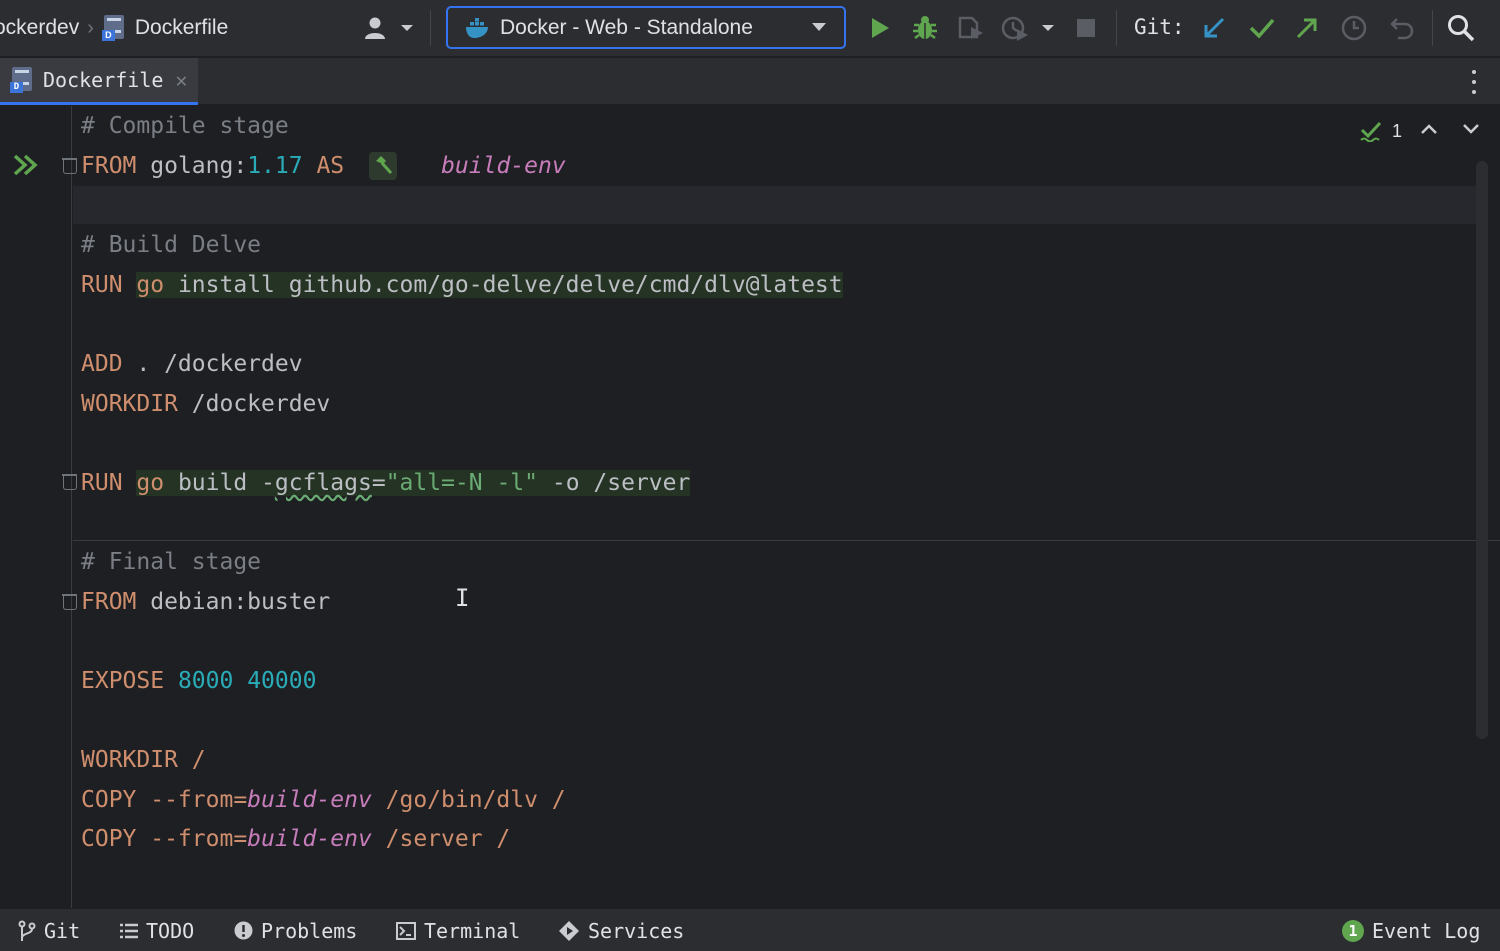 Image resolution: width=1500 pixels, height=951 pixels. What do you see at coordinates (191, 760) in the screenshot?
I see `path: /` at bounding box center [191, 760].